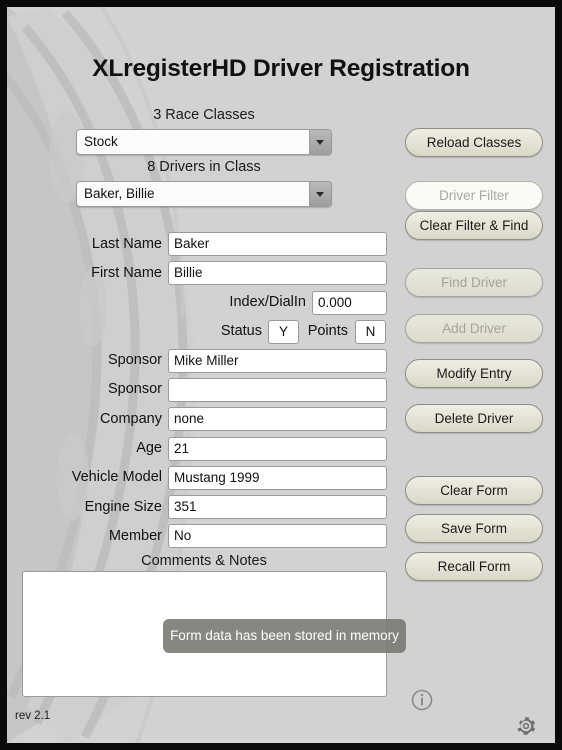 The width and height of the screenshot is (562, 750). I want to click on clear-filter-find-button: Clear Filter & Find, so click(474, 225).